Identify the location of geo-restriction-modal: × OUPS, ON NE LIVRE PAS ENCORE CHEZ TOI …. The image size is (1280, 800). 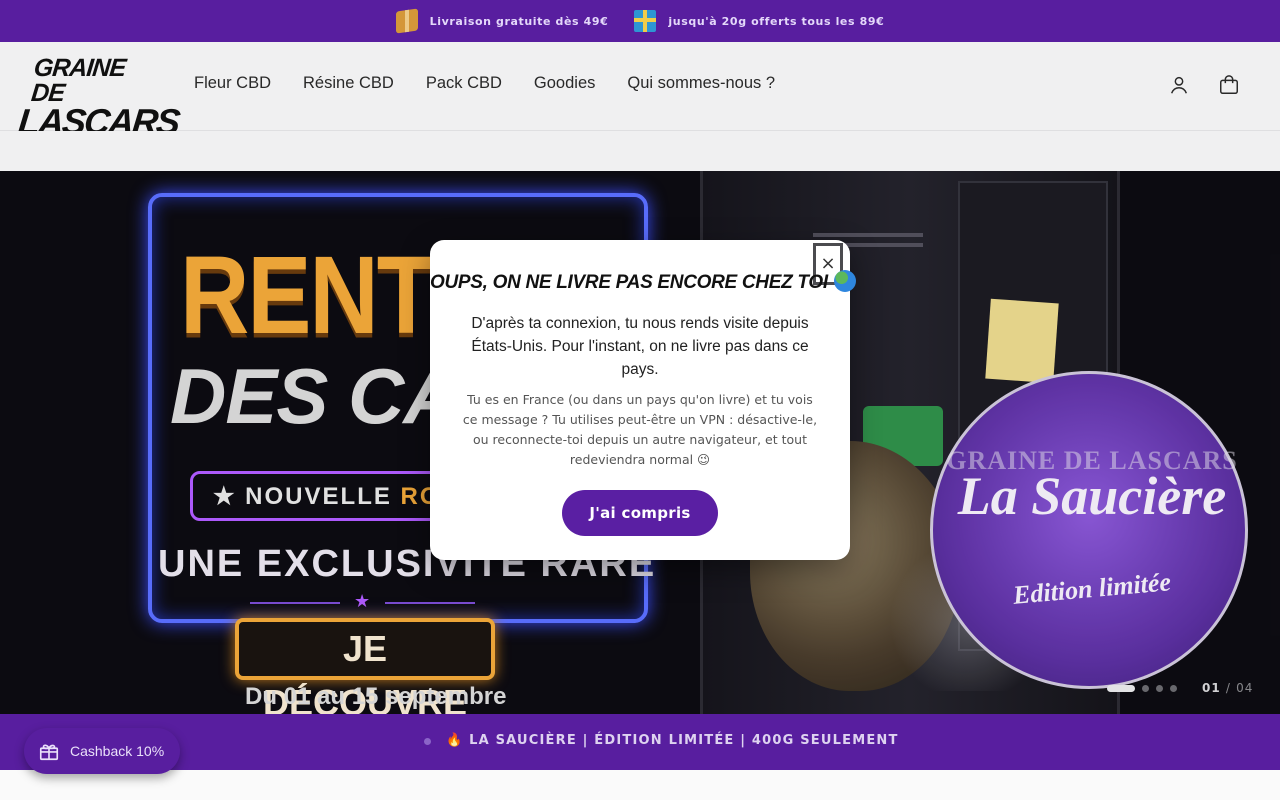
(643, 400).